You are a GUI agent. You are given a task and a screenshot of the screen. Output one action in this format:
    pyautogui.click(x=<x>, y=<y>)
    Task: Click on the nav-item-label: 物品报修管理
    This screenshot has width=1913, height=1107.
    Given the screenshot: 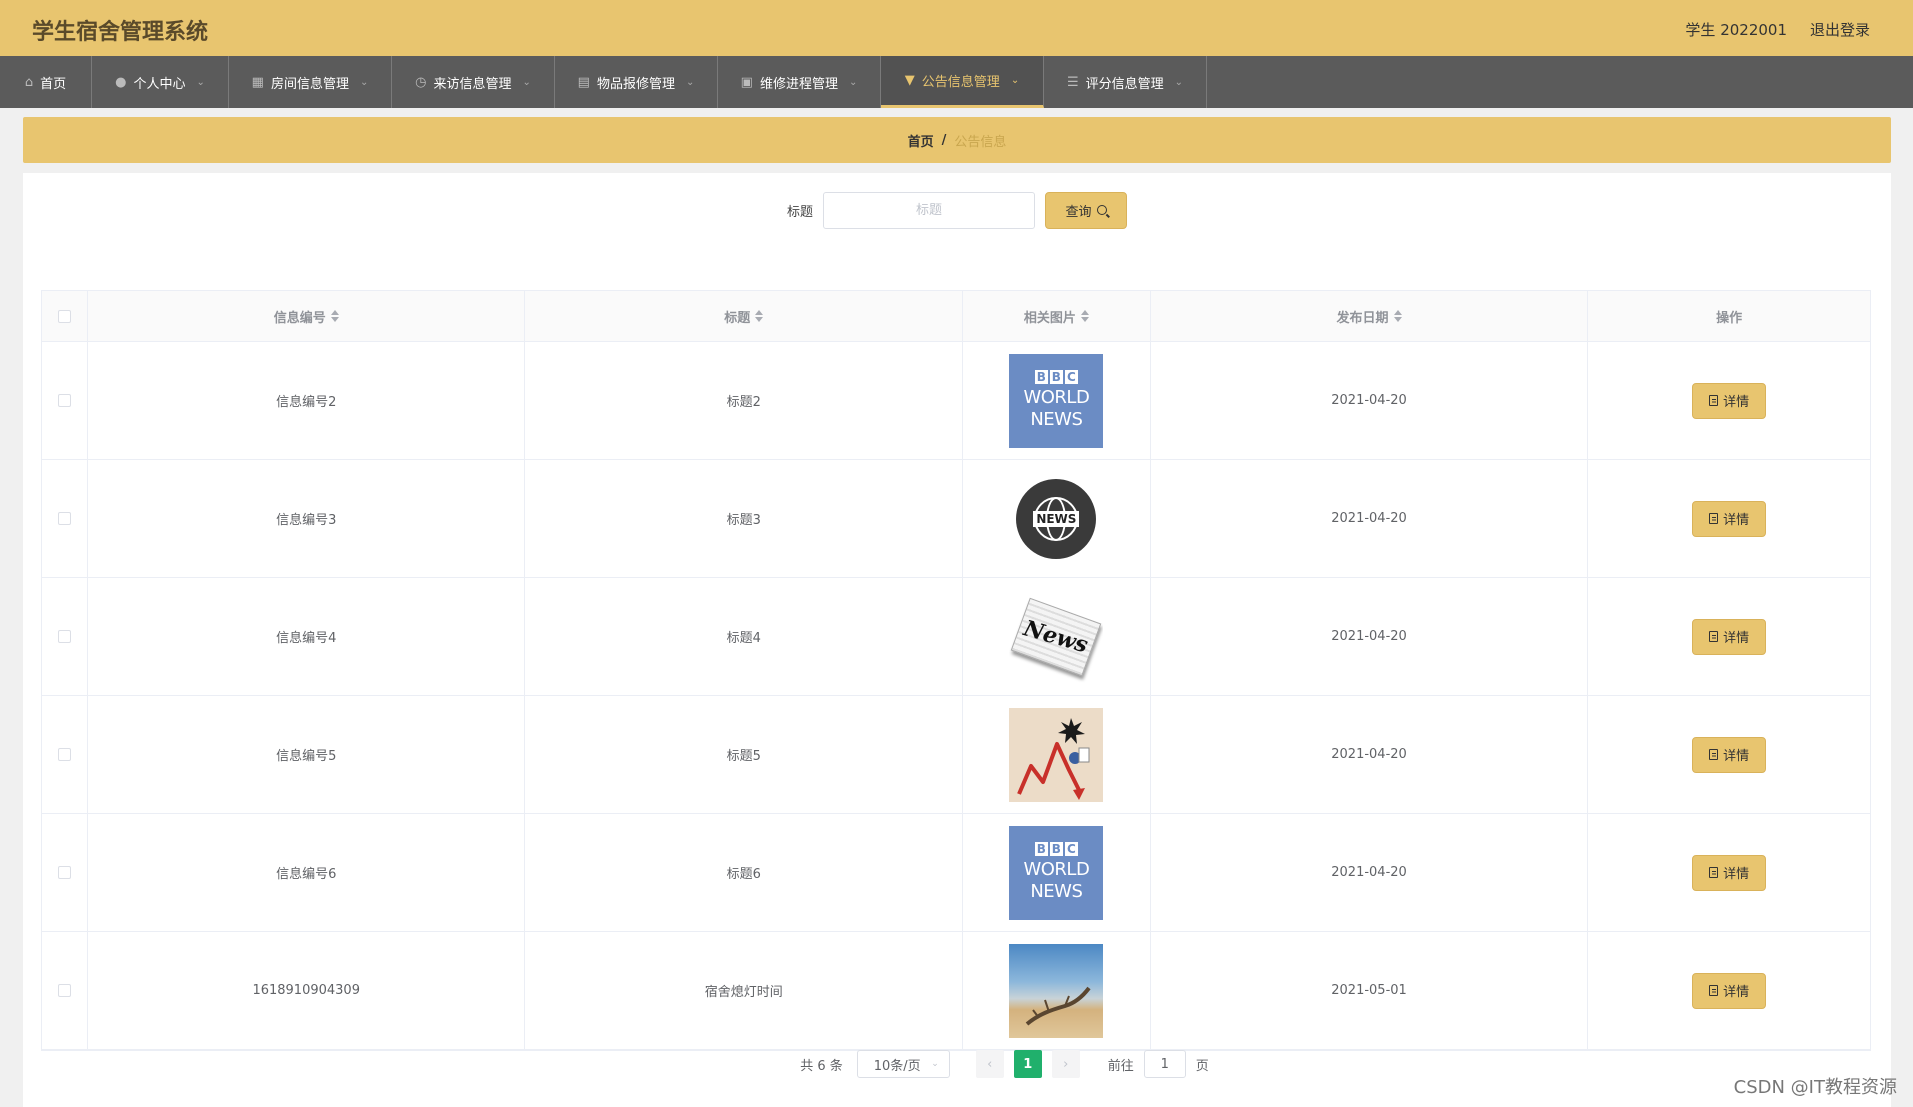 What is the action you would take?
    pyautogui.click(x=635, y=84)
    